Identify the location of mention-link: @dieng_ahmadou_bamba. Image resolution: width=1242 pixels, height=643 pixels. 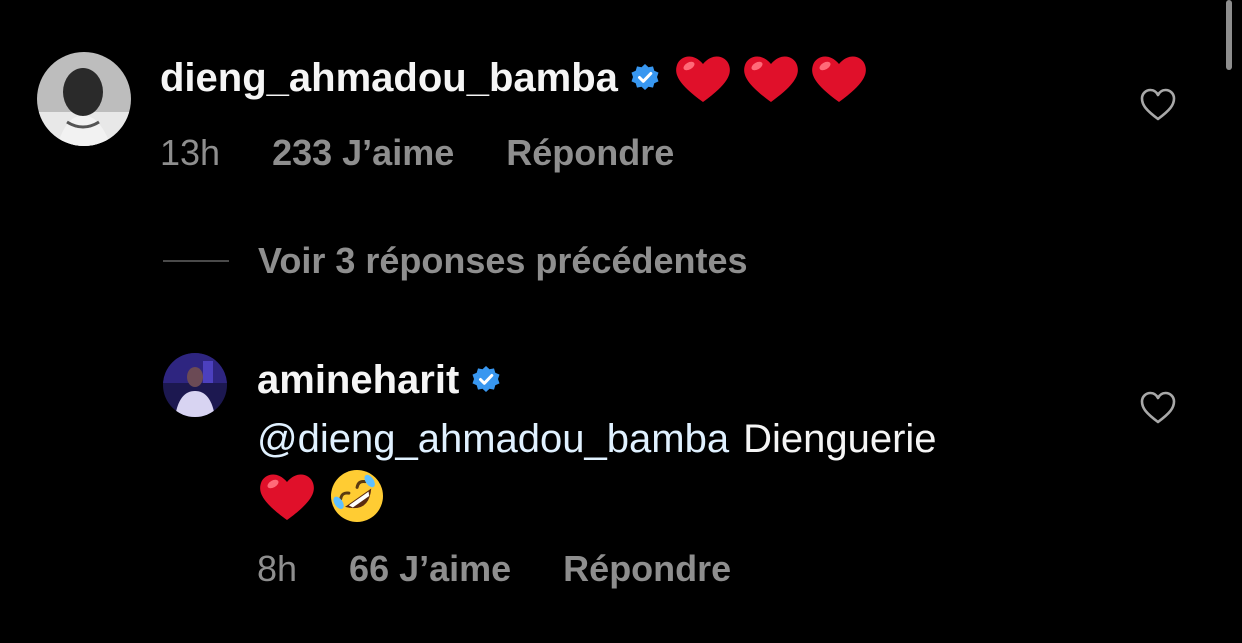
(493, 439).